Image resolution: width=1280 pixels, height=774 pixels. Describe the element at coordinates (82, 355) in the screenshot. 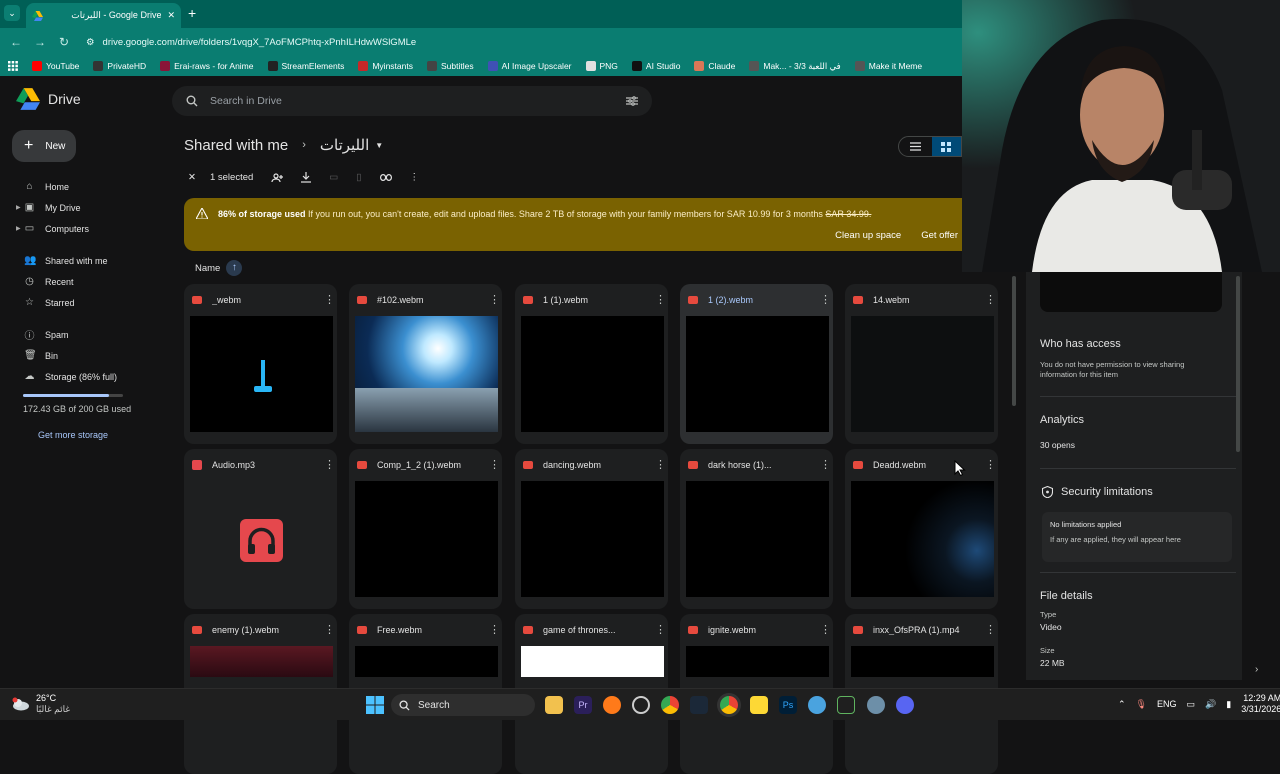

I see `sidebar-item-bin: 🗑 Bin` at that location.